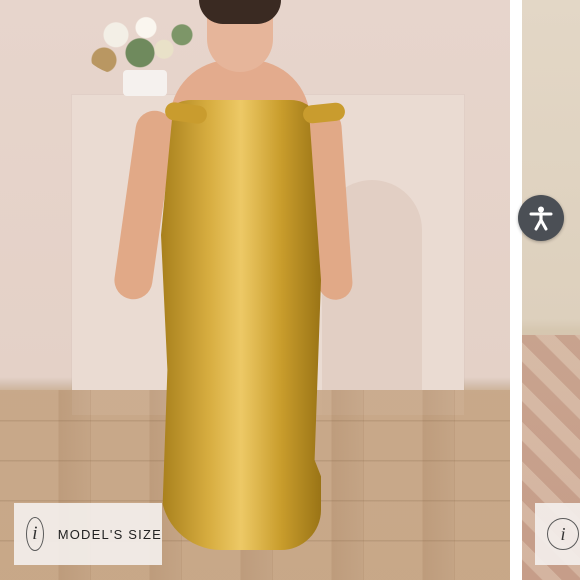 Image resolution: width=580 pixels, height=580 pixels. I want to click on accessibility-button, so click(541, 218).